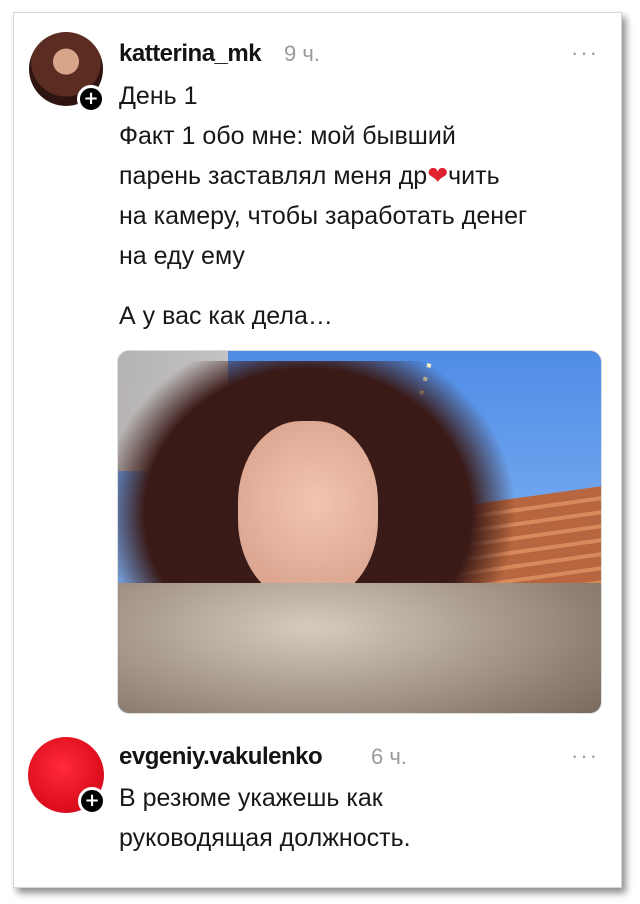 This screenshot has height=904, width=640. I want to click on post-text-line-4: на камеру, чтобы заработать денег, so click(323, 216).